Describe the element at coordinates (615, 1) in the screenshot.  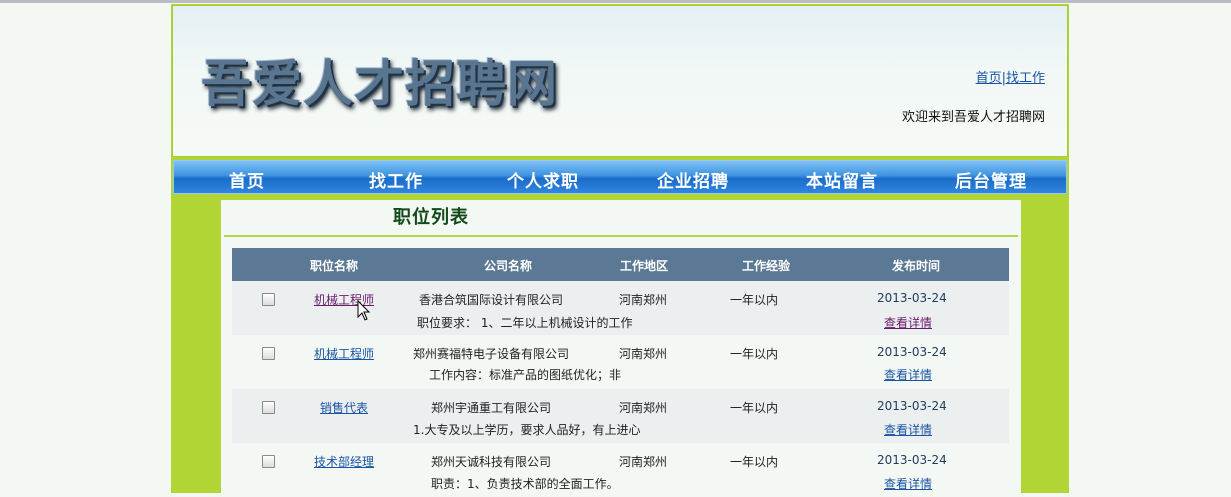
I see `window-top-border` at that location.